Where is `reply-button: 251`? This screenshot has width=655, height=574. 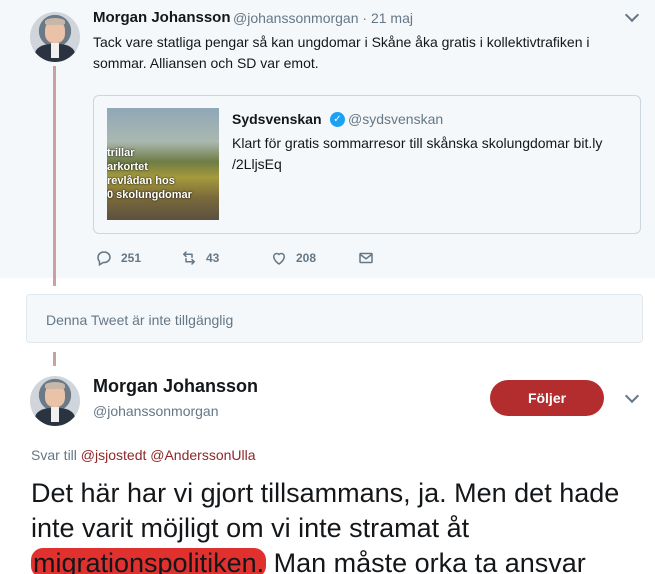 reply-button: 251 is located at coordinates (118, 258).